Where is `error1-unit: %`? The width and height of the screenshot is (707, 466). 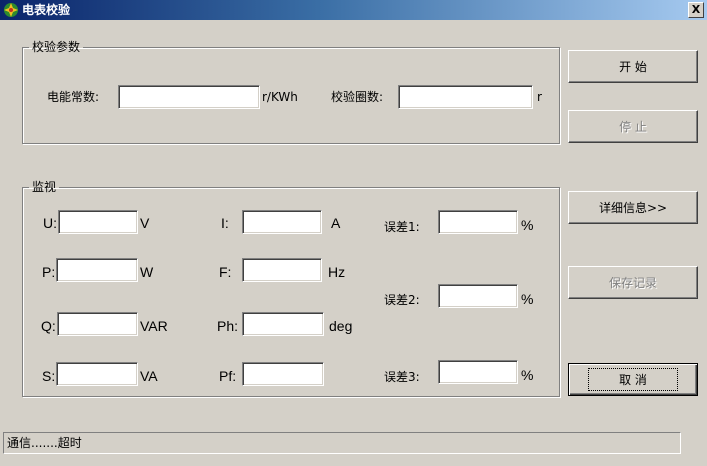
error1-unit: % is located at coordinates (527, 225).